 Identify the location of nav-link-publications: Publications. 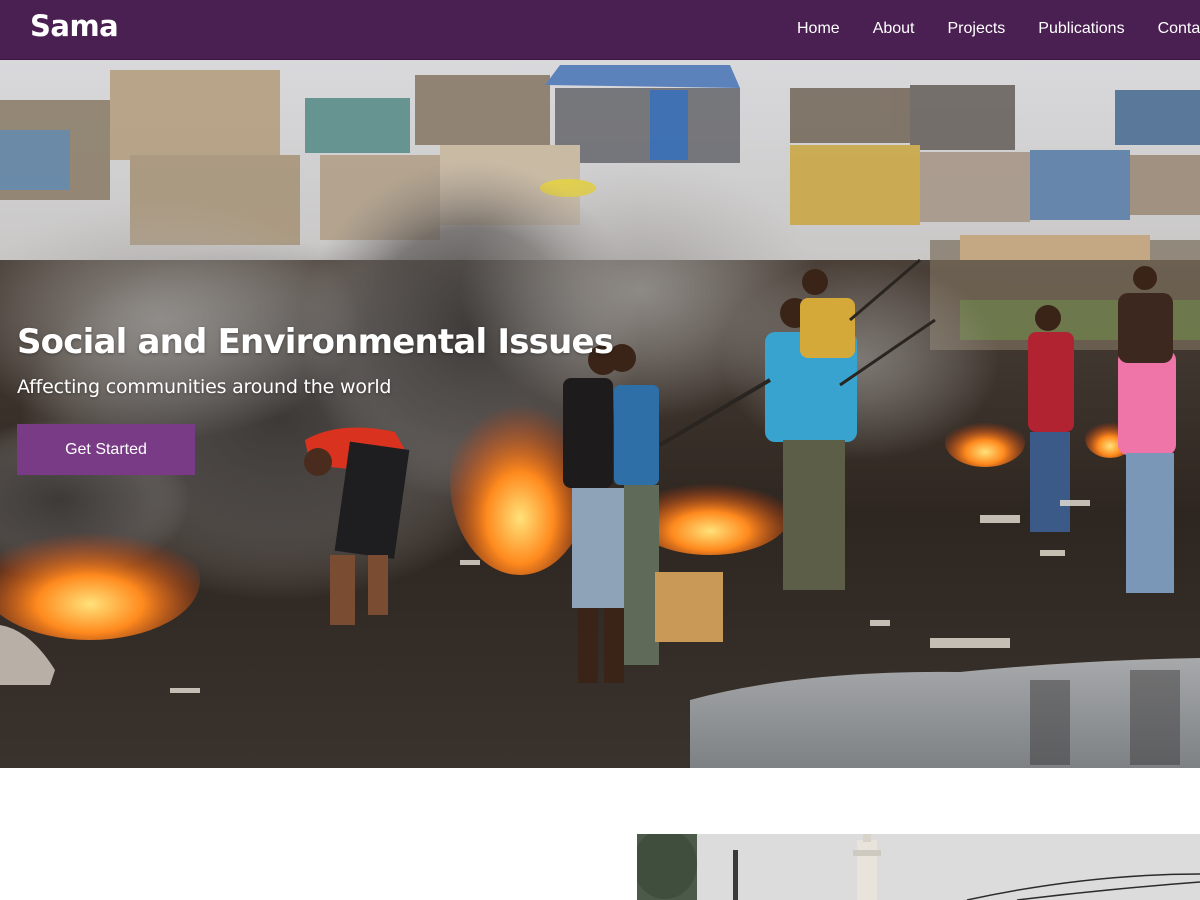
(1081, 29).